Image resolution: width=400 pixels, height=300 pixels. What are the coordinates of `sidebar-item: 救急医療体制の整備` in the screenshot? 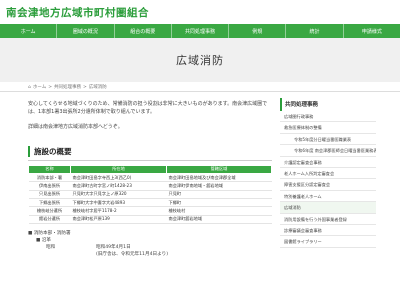 It's located at (328, 128).